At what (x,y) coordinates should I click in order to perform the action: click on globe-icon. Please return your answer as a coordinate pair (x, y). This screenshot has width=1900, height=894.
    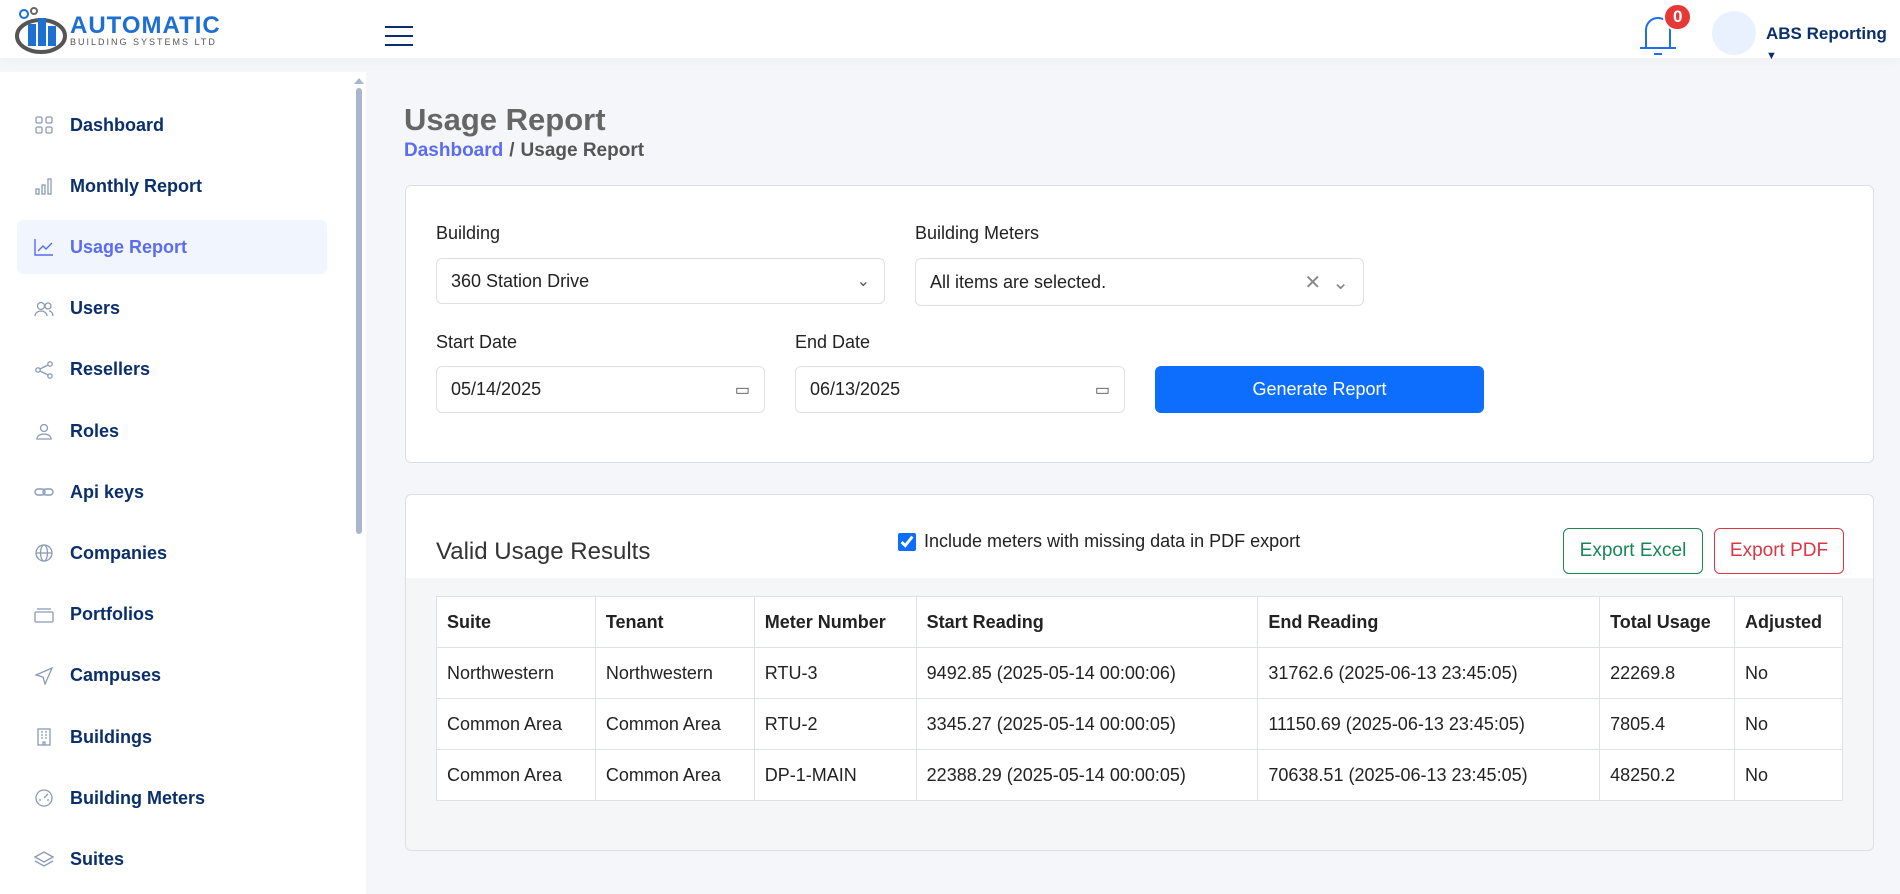
    Looking at the image, I should click on (44, 553).